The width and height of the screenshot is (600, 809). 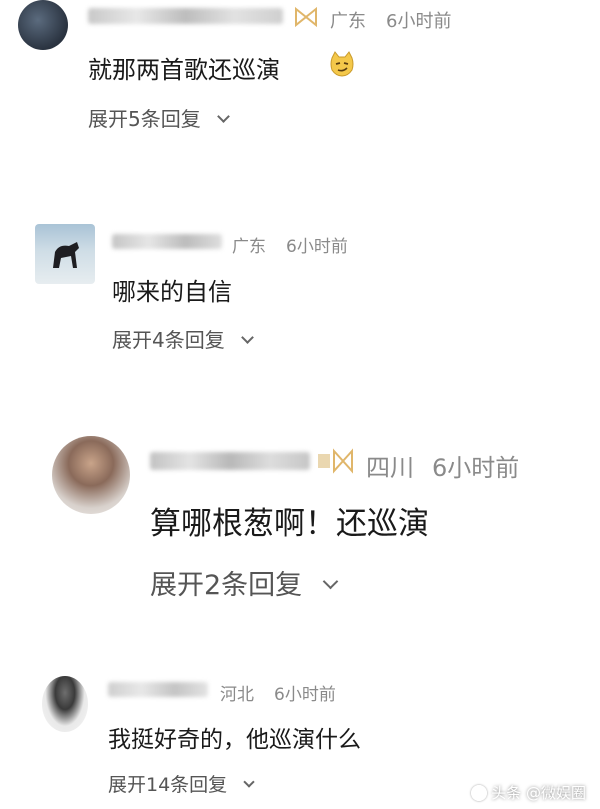 What do you see at coordinates (234, 740) in the screenshot?
I see `comment-text: 我挺好奇的，他巡演什么` at bounding box center [234, 740].